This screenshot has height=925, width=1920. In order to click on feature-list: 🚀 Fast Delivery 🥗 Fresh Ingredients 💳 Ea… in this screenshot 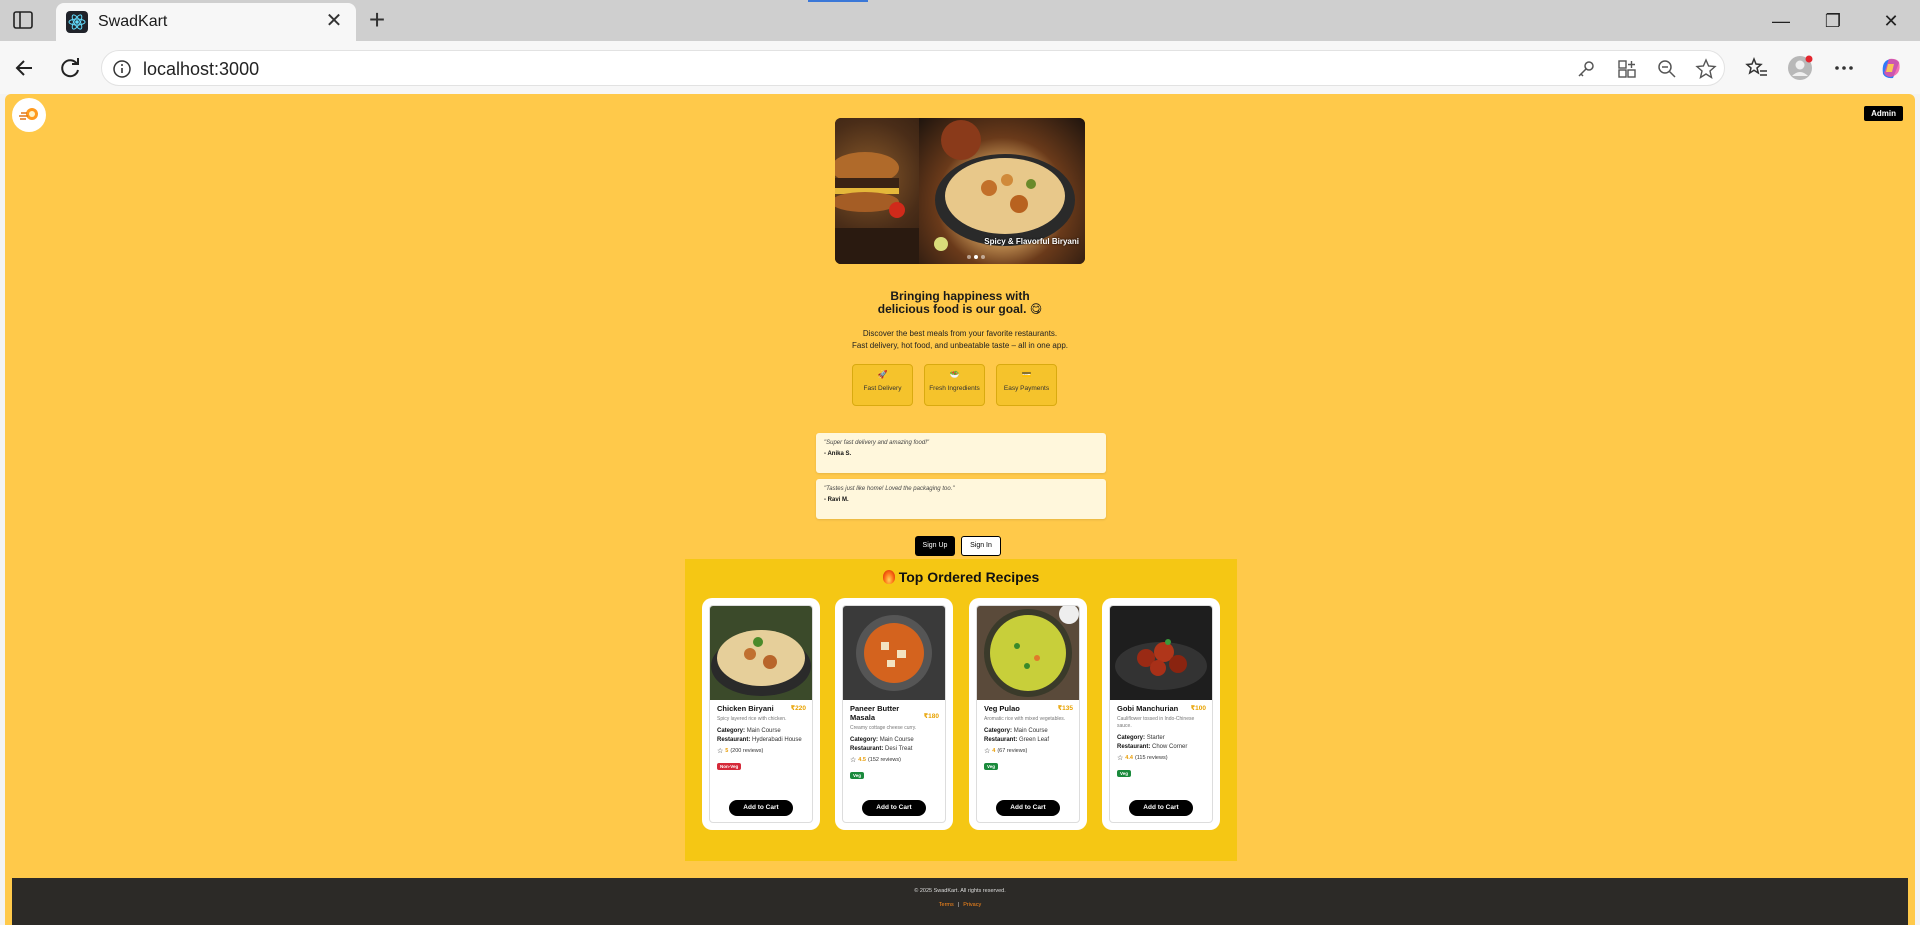, I will do `click(954, 385)`.